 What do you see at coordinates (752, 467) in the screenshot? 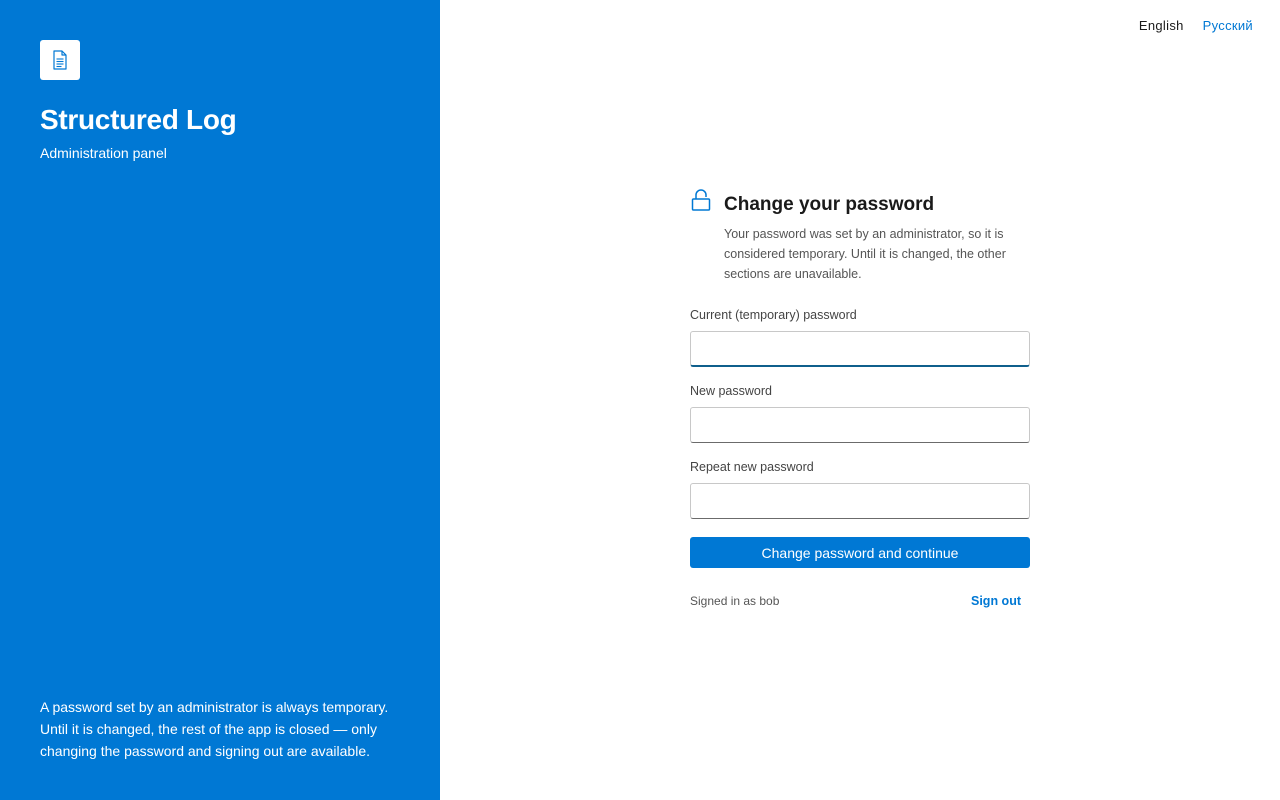
I see `repeat-password-label: Repeat new password` at bounding box center [752, 467].